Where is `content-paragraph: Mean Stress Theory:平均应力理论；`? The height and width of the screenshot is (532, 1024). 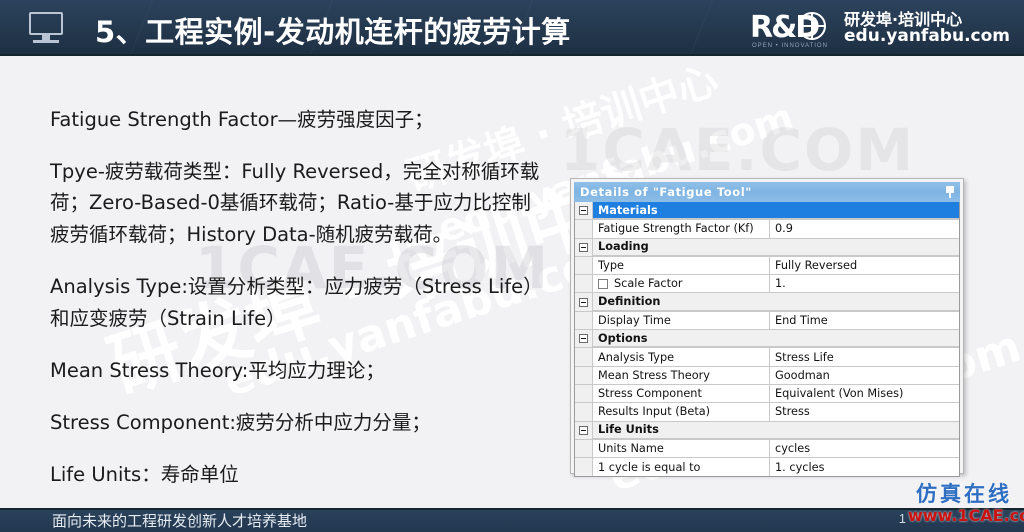
content-paragraph: Mean Stress Theory:平均应力理论； is located at coordinates (217, 371).